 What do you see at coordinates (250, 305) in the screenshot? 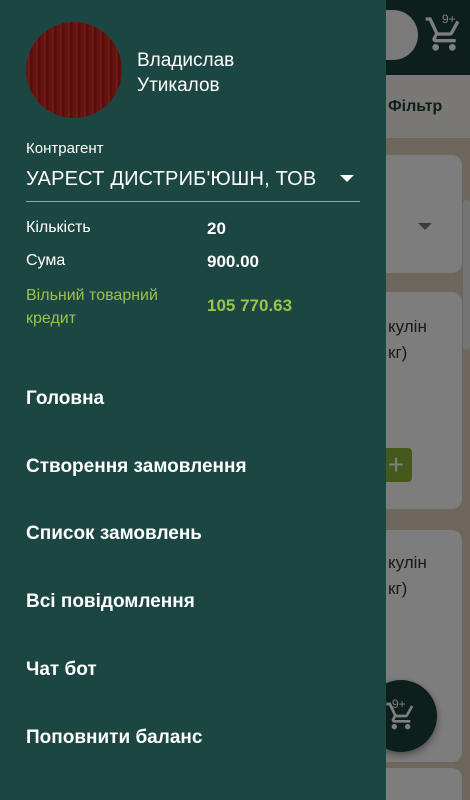
I see `credit-value: 105 770.63` at bounding box center [250, 305].